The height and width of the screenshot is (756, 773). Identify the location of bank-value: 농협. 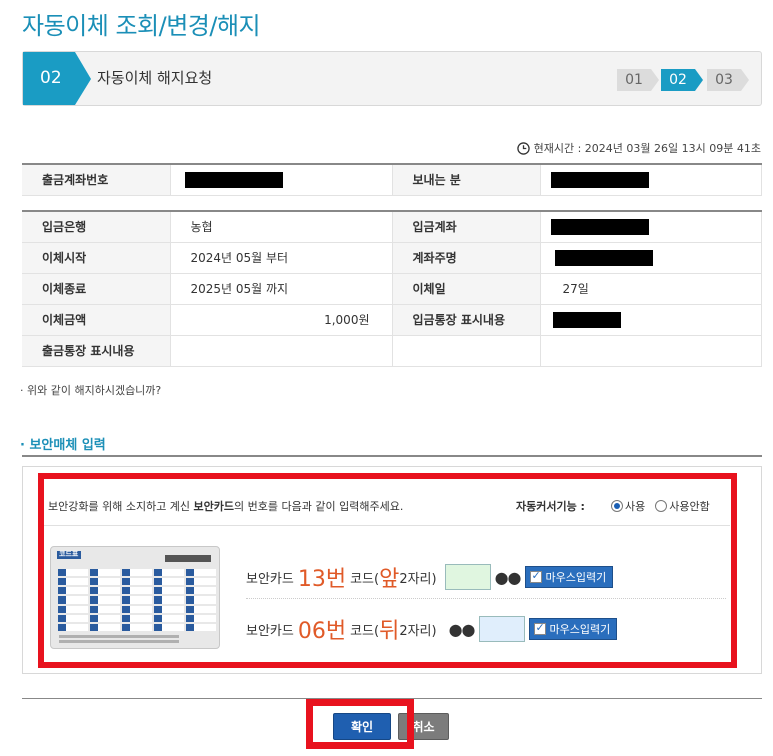
(281, 227).